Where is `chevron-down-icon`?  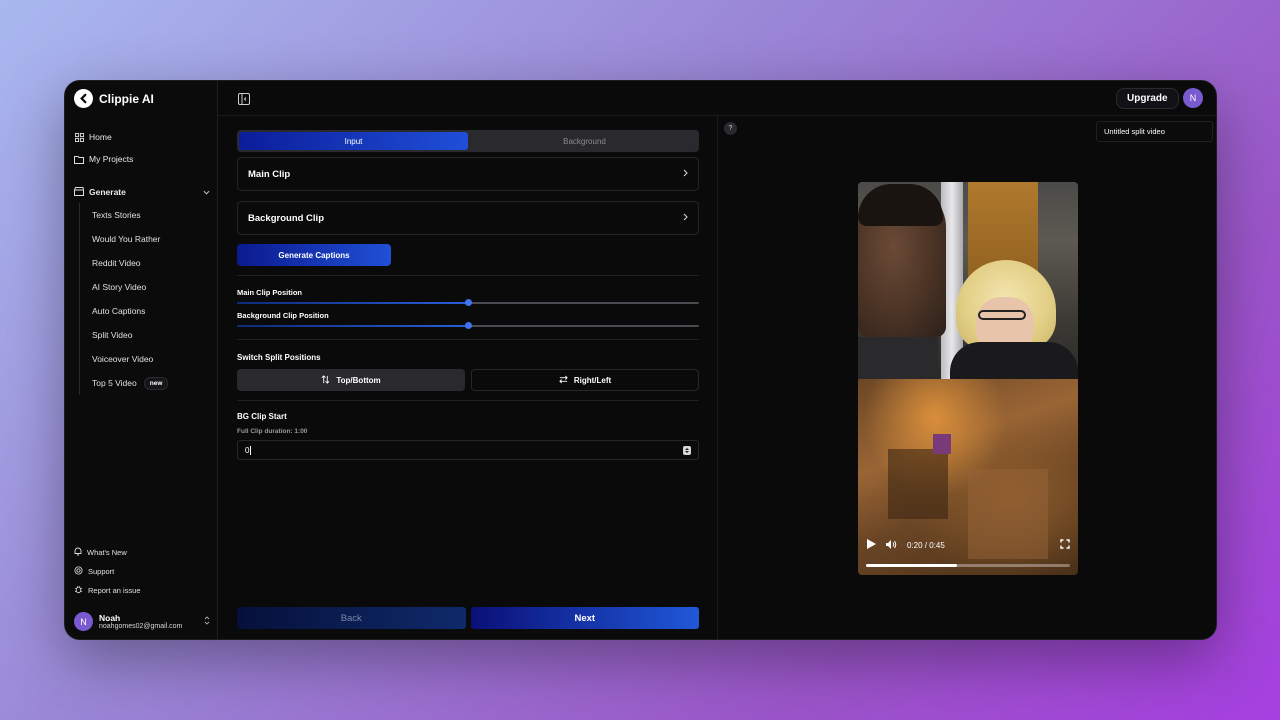
chevron-down-icon is located at coordinates (206, 192).